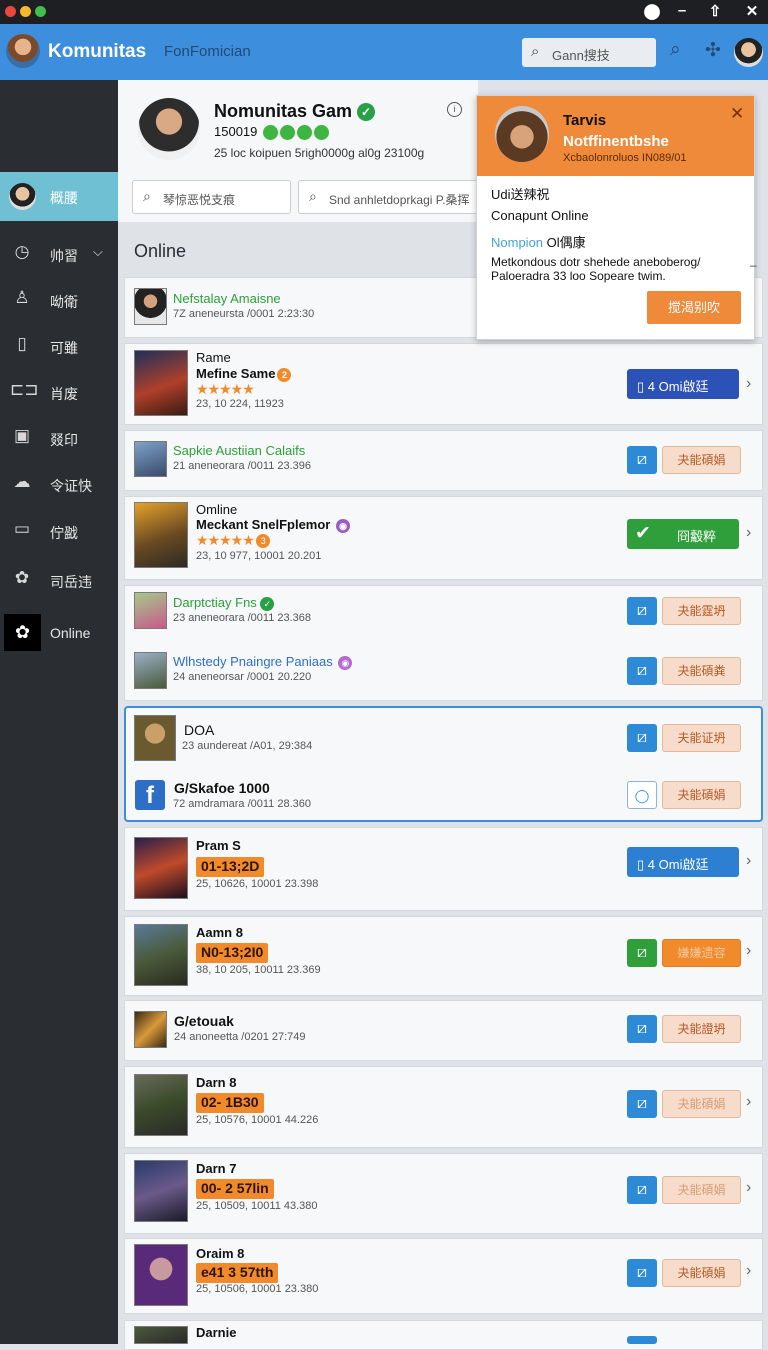  I want to click on close-dot-icon, so click(10, 11).